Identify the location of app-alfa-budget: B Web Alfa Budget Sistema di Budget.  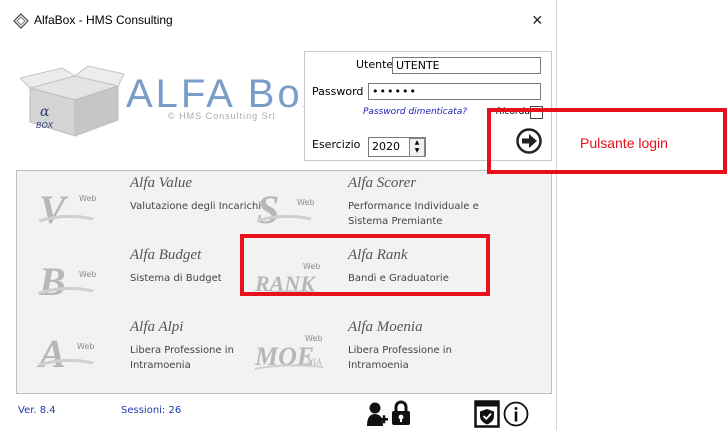
(148, 278).